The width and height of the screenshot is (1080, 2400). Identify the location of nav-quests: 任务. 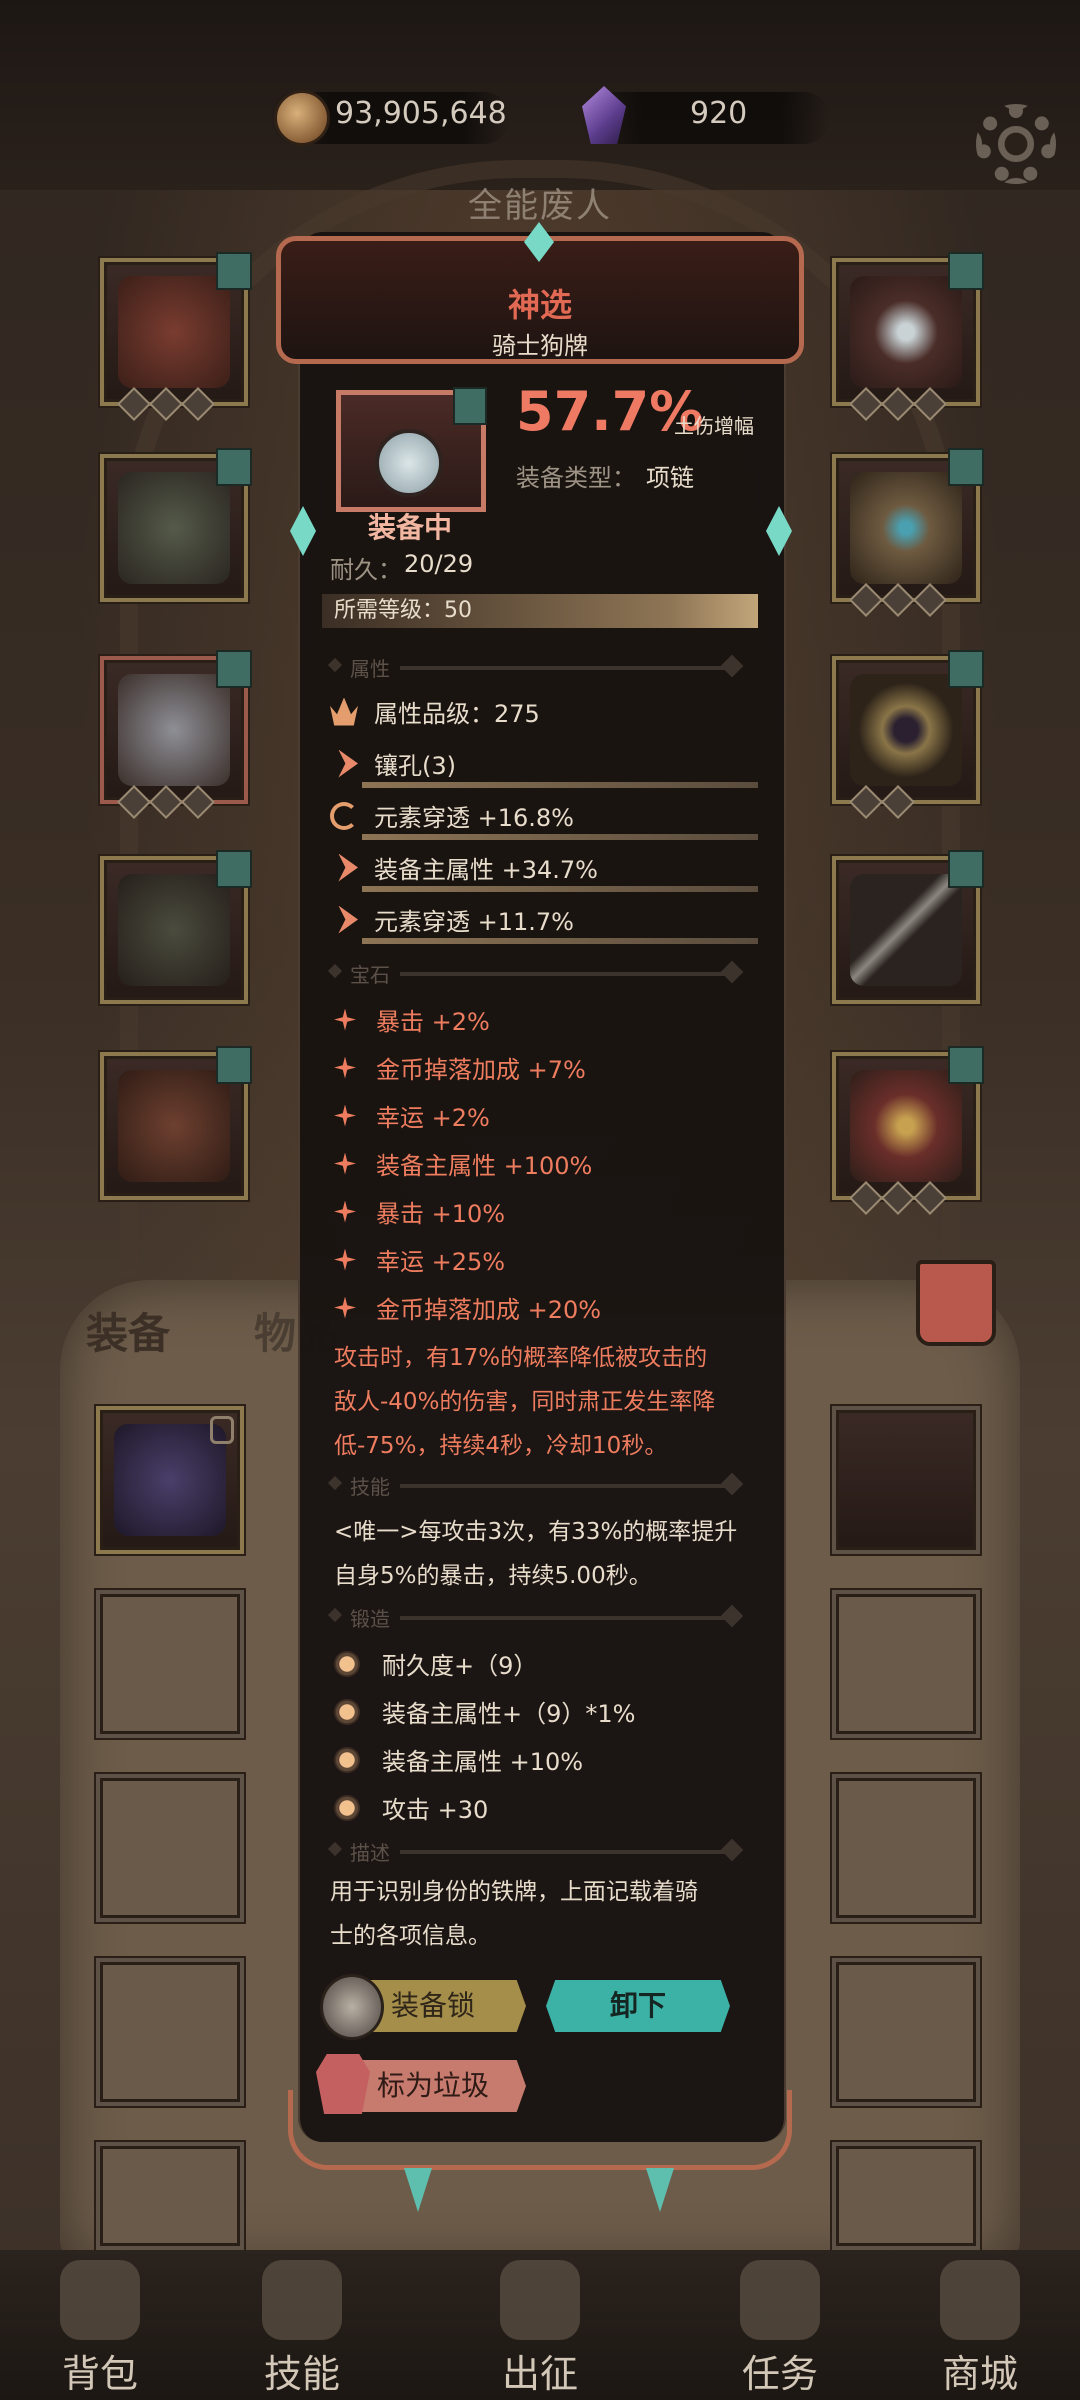
(780, 2325).